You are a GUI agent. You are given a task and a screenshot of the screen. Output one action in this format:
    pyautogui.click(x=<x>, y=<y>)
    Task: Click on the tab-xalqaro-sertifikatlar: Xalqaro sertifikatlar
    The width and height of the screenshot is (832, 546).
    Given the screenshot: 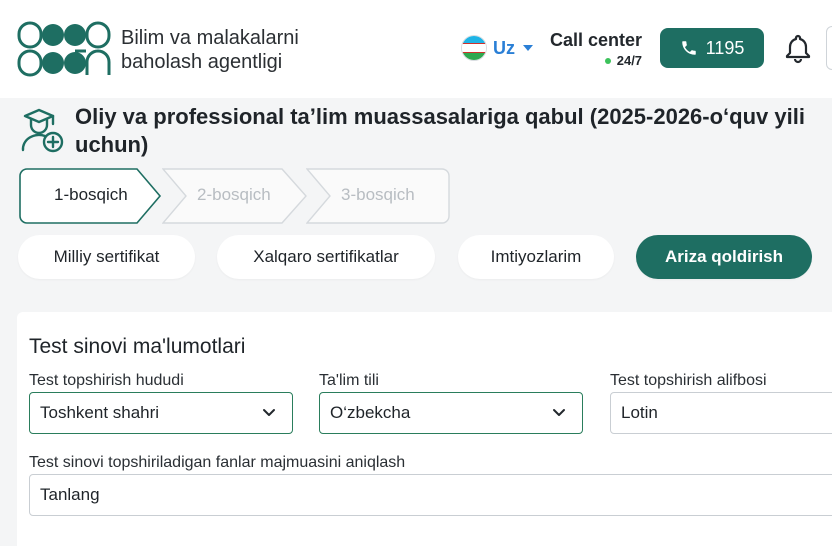 What is the action you would take?
    pyautogui.click(x=326, y=257)
    